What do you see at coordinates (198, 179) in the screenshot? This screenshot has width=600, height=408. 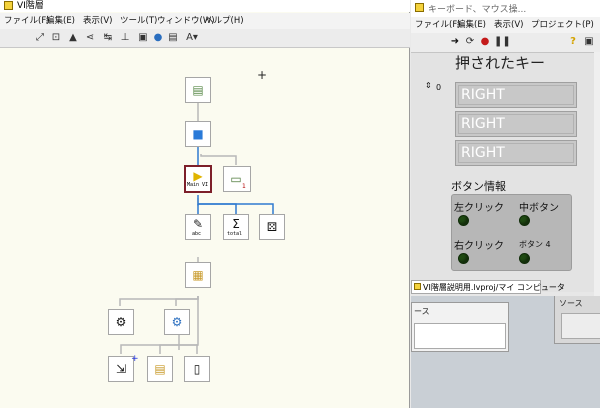 I see `main-vi-node: ▶ Main VI` at bounding box center [198, 179].